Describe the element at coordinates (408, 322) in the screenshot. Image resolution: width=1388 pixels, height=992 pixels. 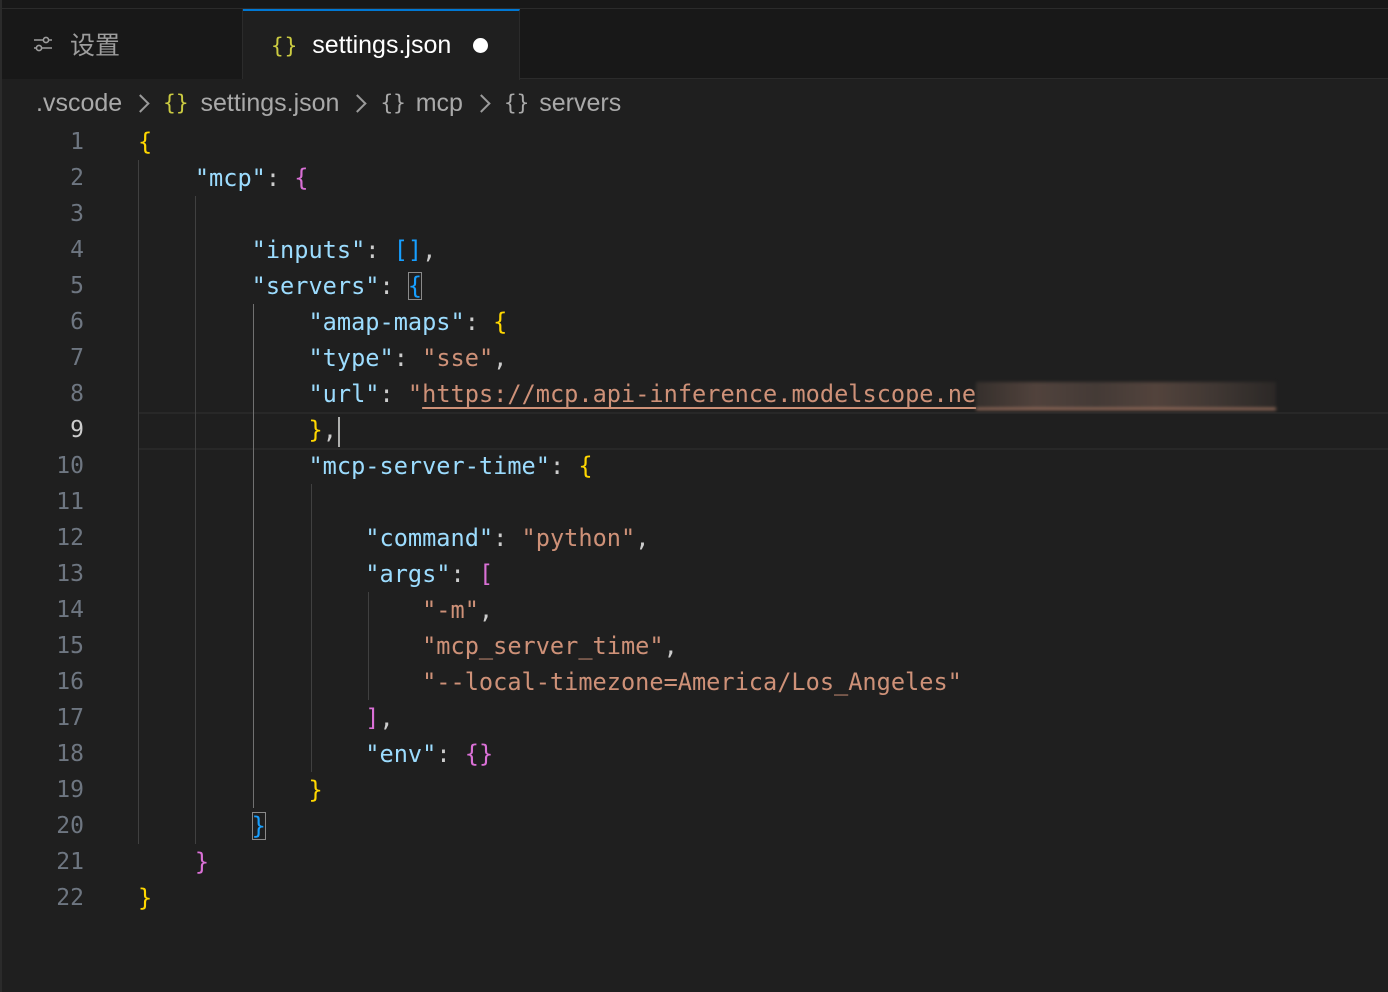
I see `code-line: "amap-maps": {` at that location.